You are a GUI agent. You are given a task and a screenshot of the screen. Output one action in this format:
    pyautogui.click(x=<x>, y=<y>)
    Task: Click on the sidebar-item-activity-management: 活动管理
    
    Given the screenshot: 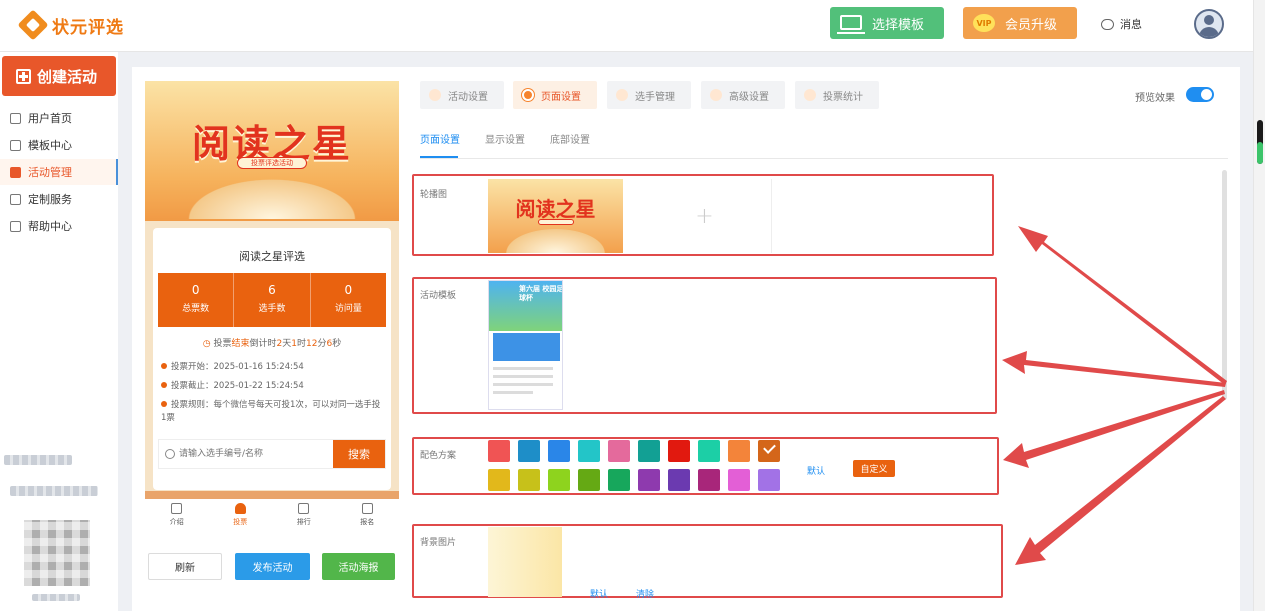 What is the action you would take?
    pyautogui.click(x=59, y=172)
    